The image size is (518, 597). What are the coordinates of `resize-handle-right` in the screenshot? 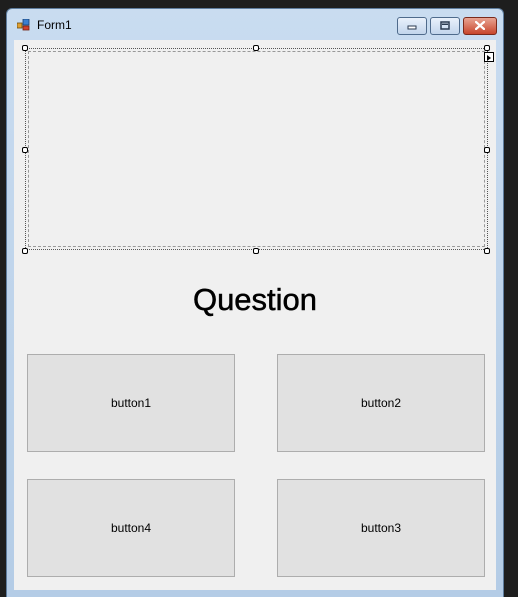 It's located at (487, 150).